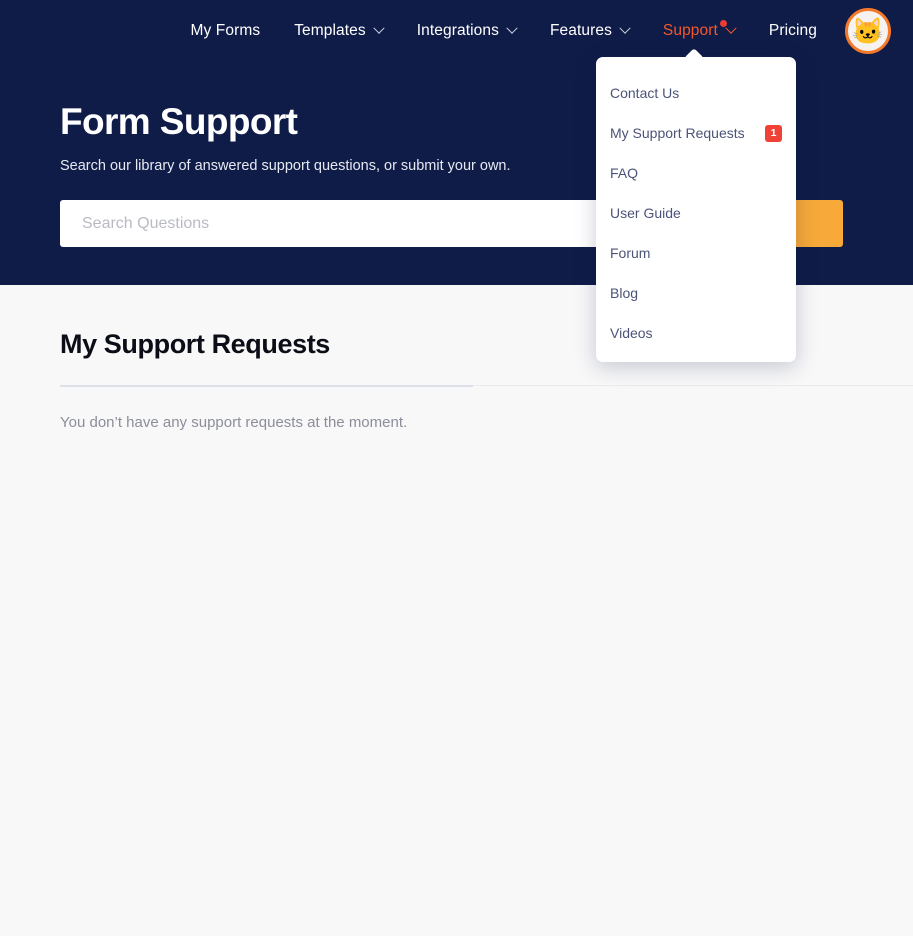  Describe the element at coordinates (631, 333) in the screenshot. I see `dropdown-item-label: Videos` at that location.